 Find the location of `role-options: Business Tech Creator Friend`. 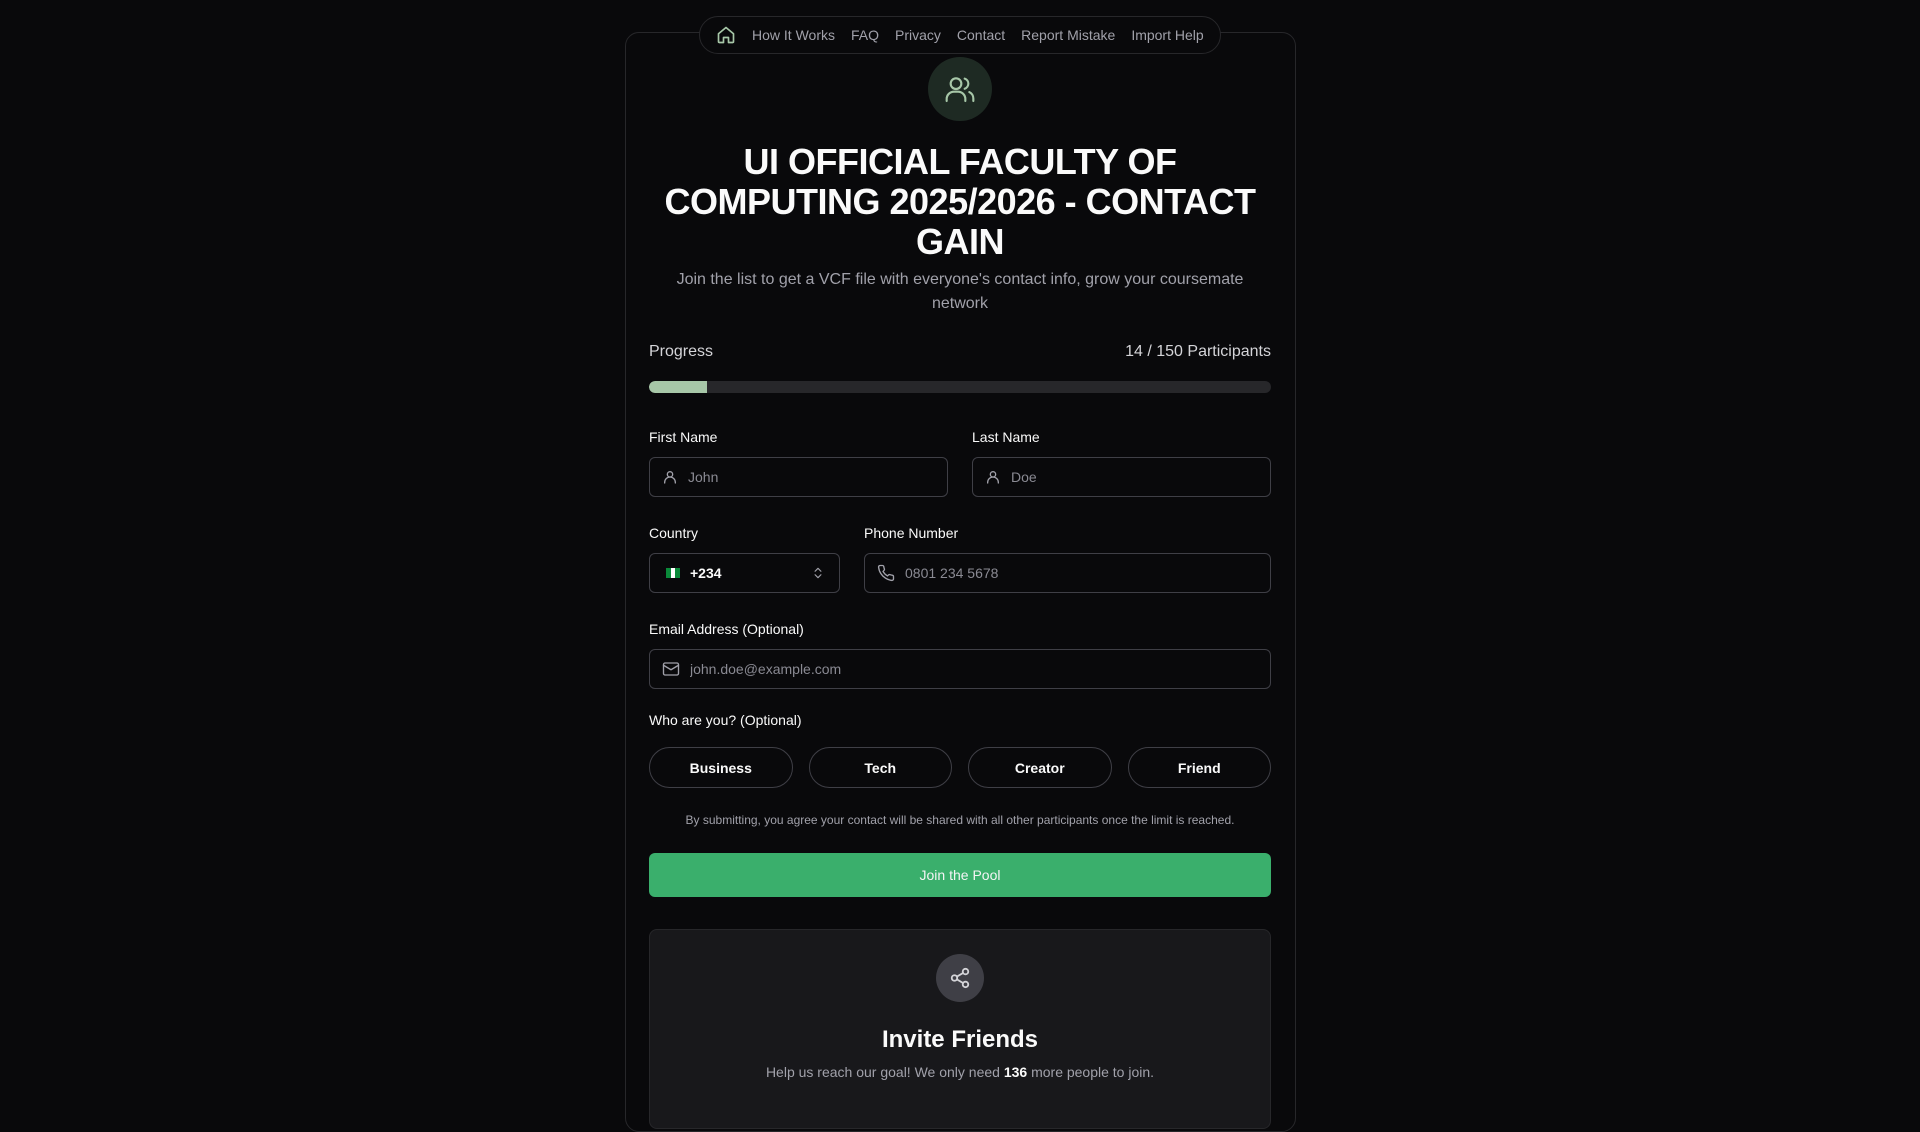

role-options: Business Tech Creator Friend is located at coordinates (960, 767).